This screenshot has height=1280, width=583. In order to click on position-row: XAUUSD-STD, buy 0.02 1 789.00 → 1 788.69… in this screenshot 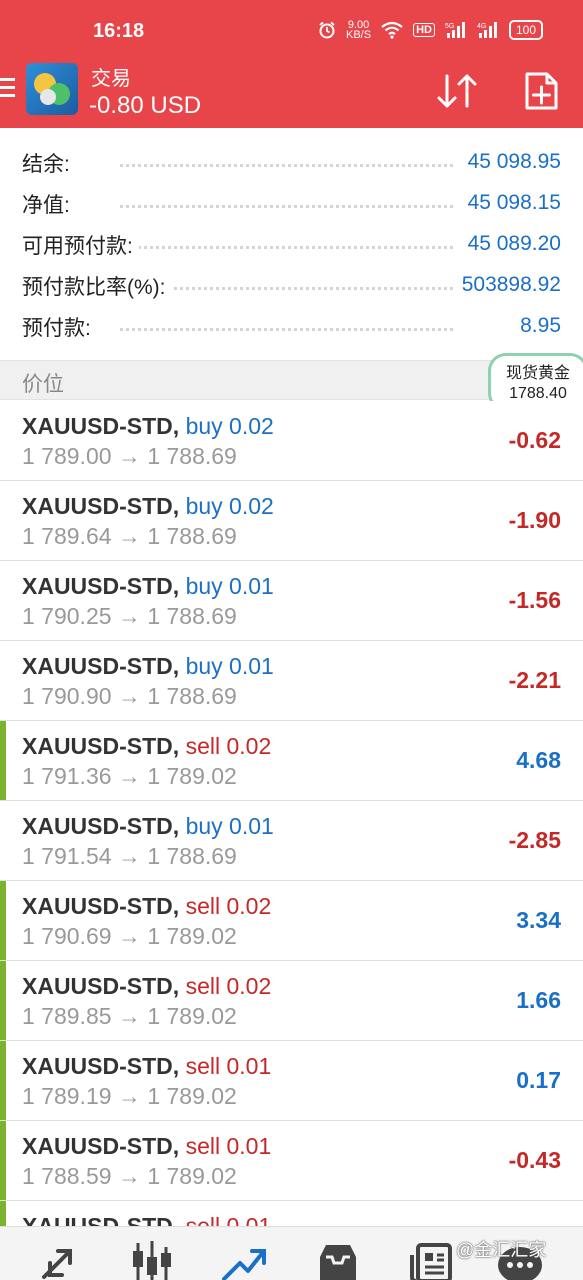, I will do `click(291, 441)`.